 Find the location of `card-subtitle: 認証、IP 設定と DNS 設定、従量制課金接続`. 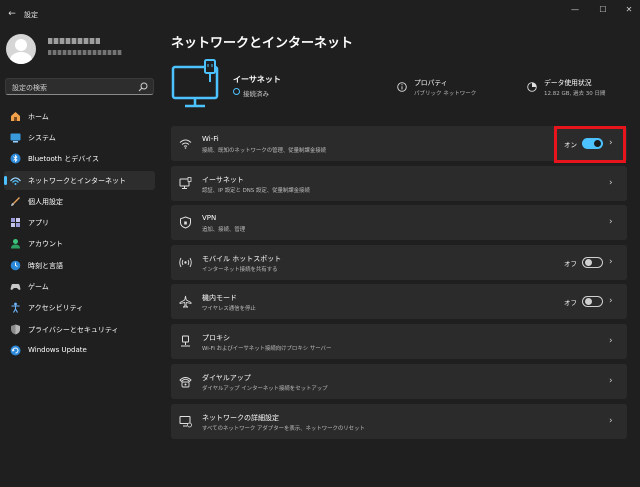

card-subtitle: 認証、IP 設定と DNS 設定、従量制課金接続 is located at coordinates (256, 191).